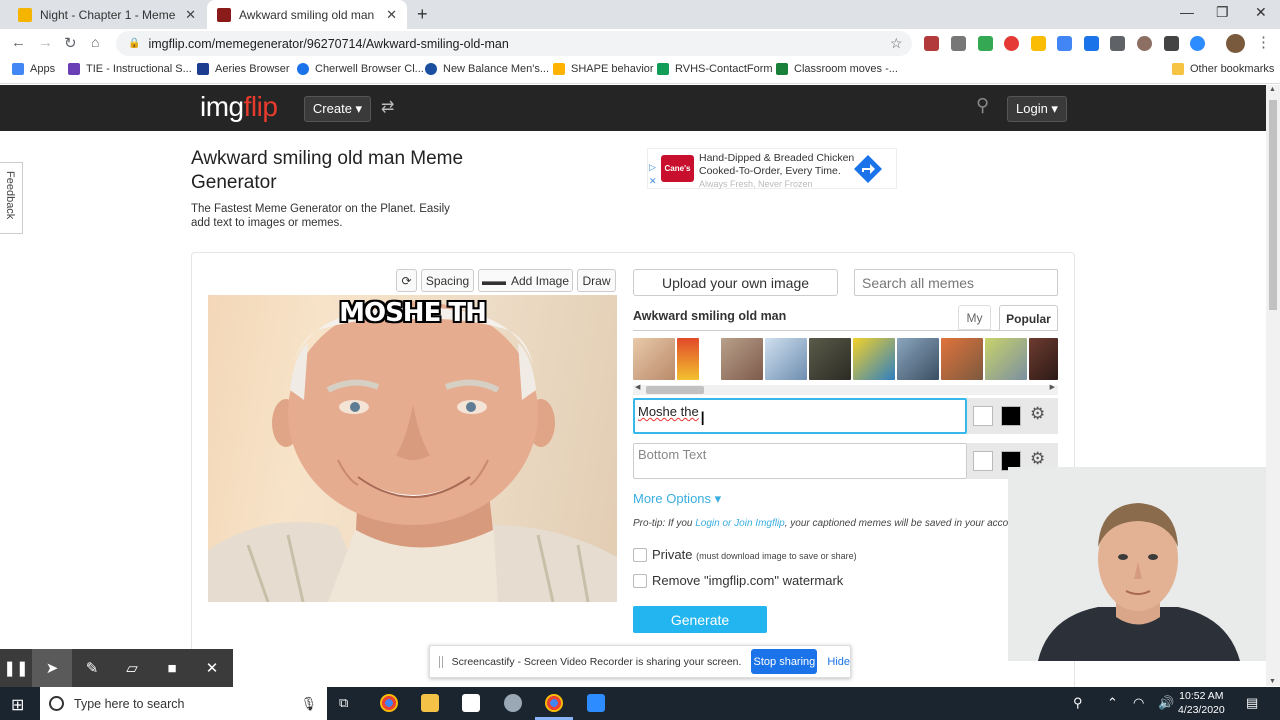  Describe the element at coordinates (212, 668) in the screenshot. I see `close-toolbar-icon: ✕` at that location.